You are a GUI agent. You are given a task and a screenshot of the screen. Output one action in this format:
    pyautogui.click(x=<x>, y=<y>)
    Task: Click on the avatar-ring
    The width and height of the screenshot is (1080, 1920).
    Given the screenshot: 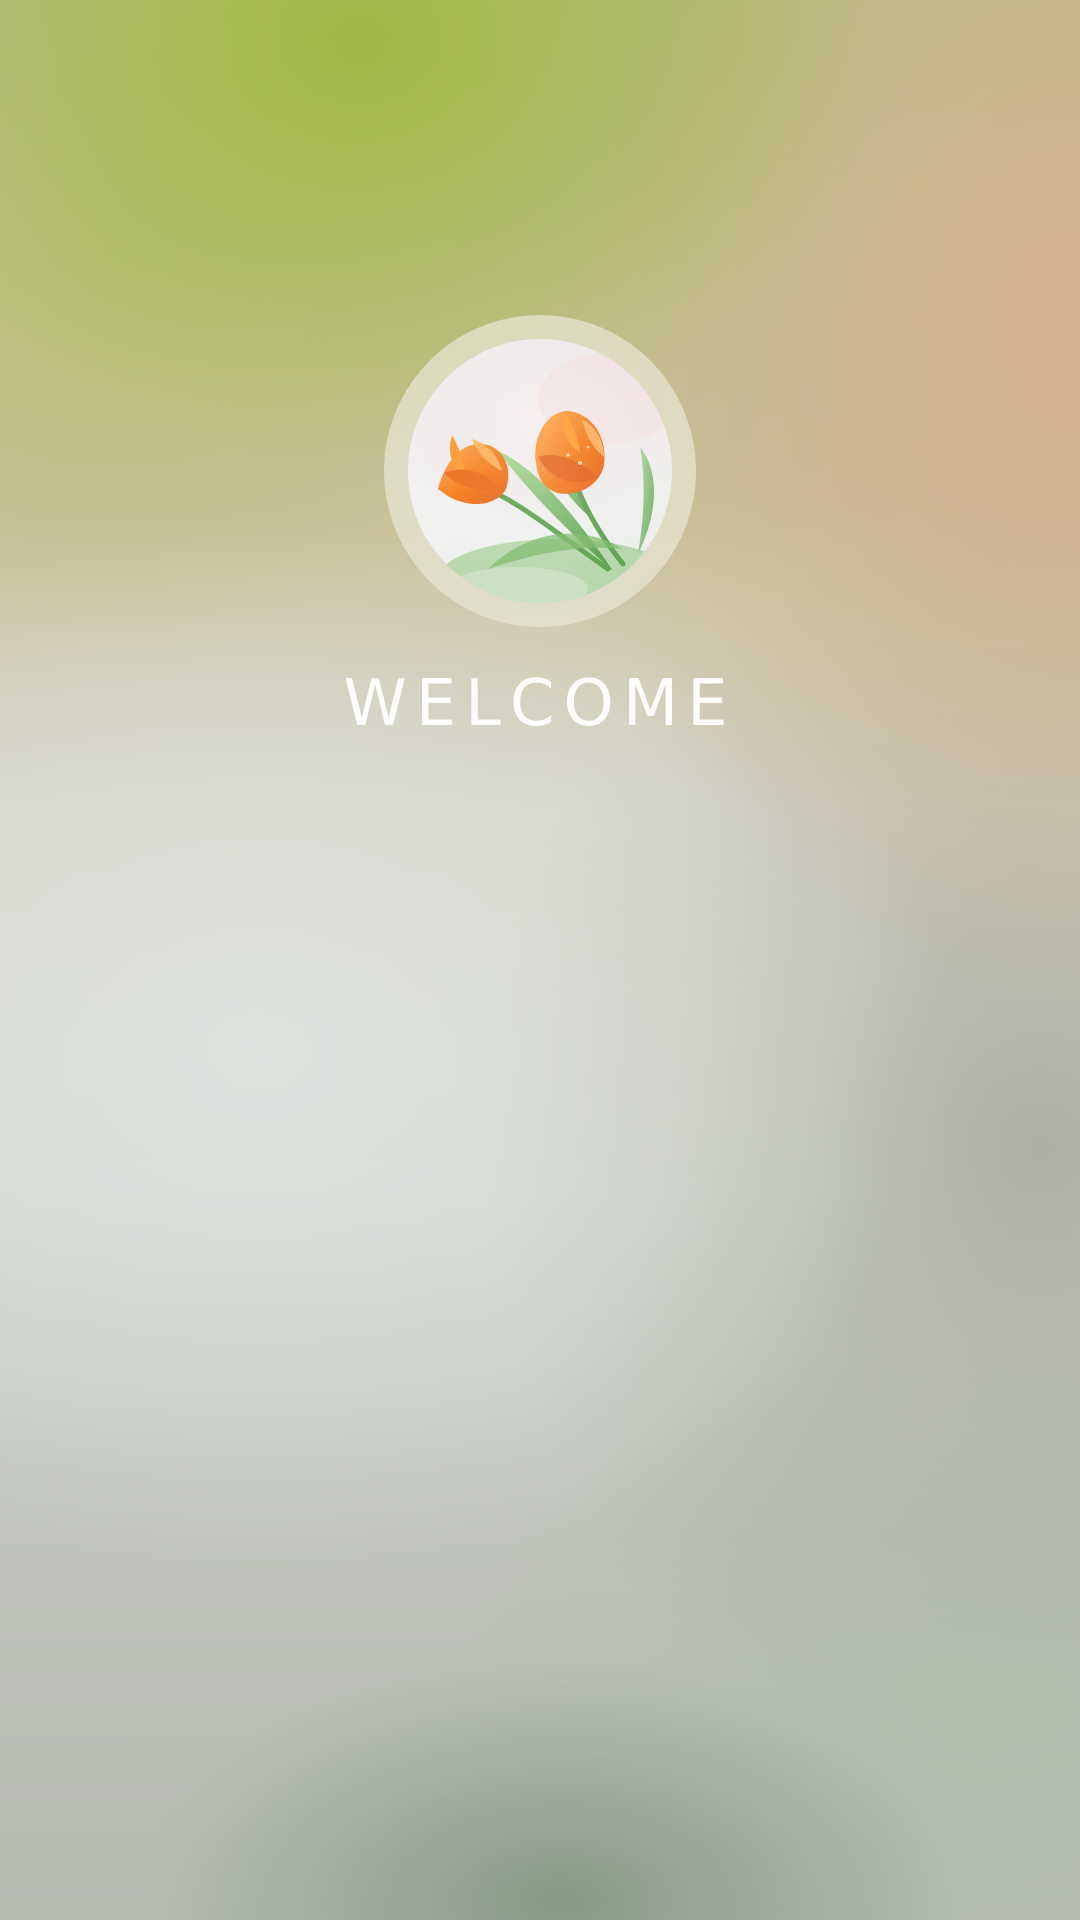 What is the action you would take?
    pyautogui.click(x=540, y=471)
    